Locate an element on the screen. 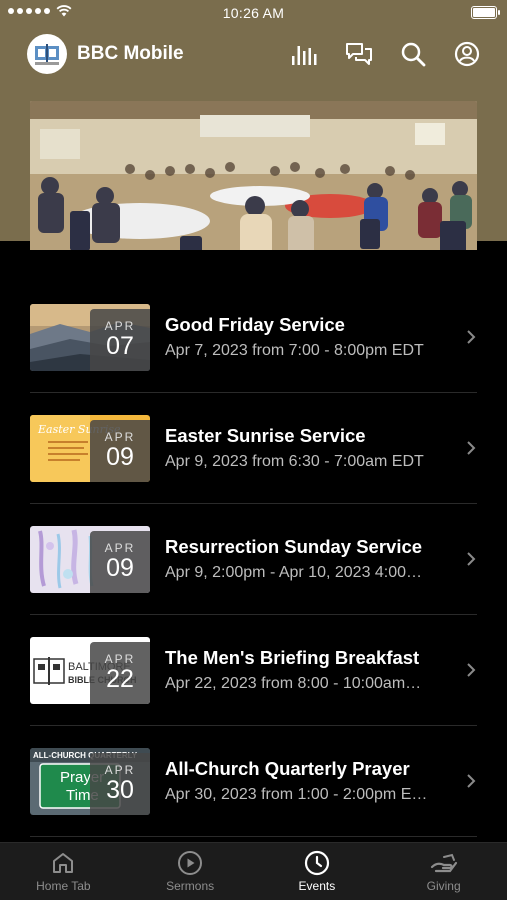  audio-bars-icon is located at coordinates (305, 54).